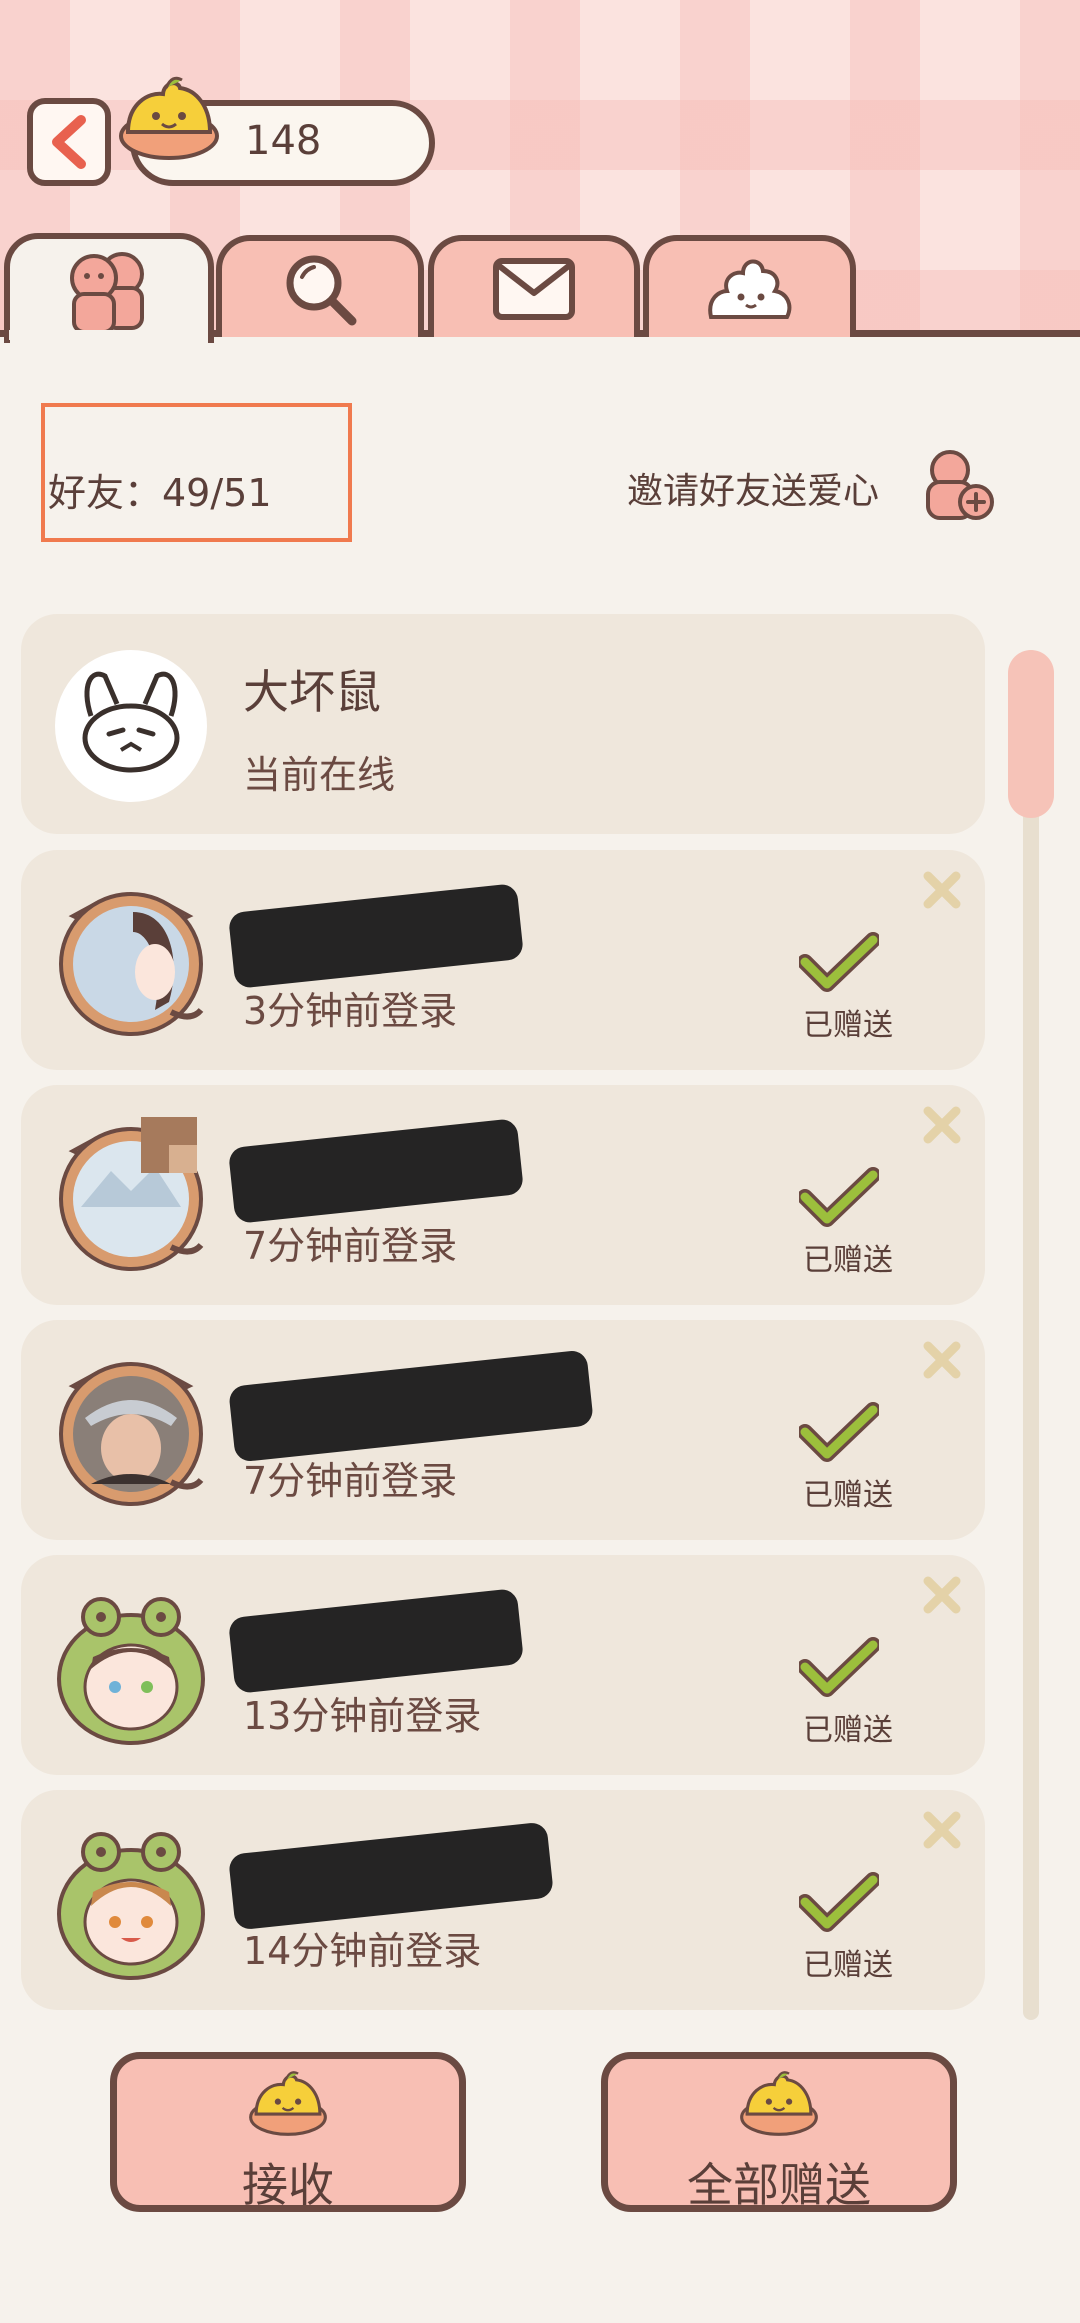 The height and width of the screenshot is (2323, 1080). I want to click on send-all-button: 全部赠送, so click(779, 2132).